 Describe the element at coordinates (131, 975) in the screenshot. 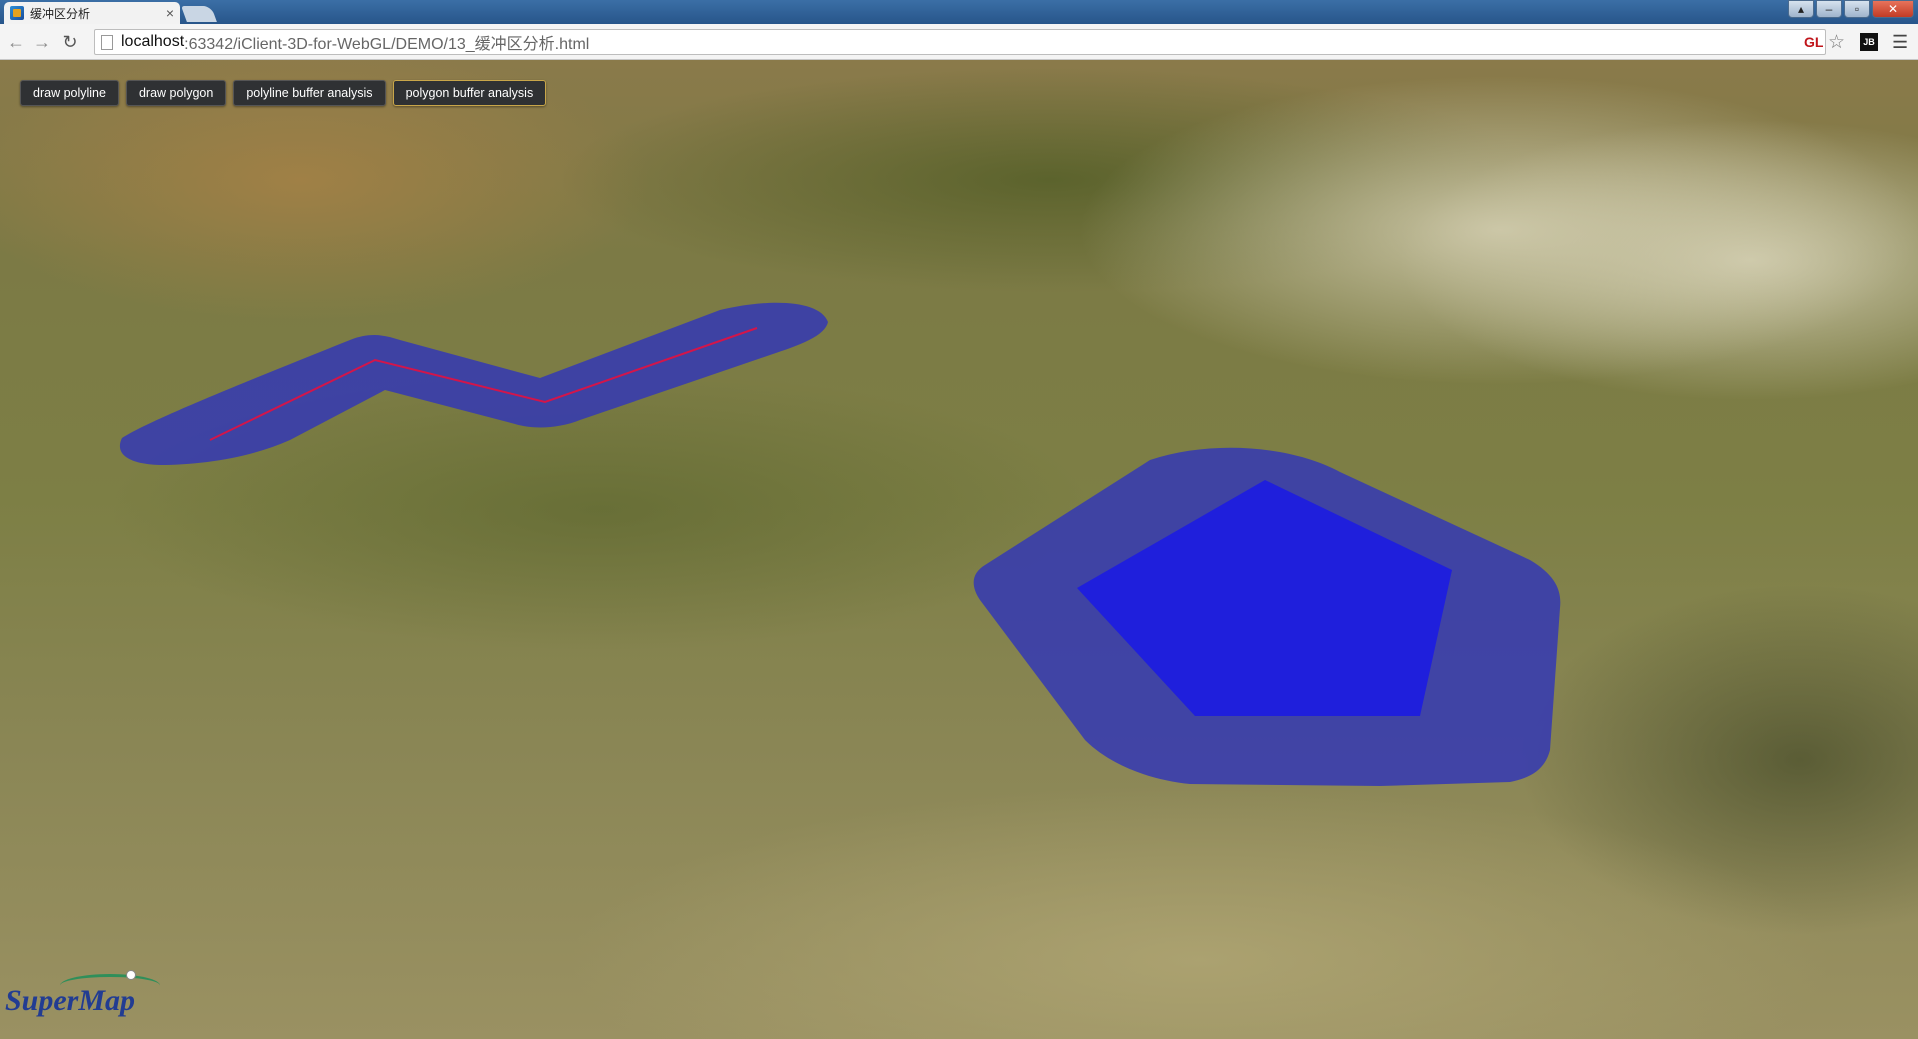

I see `logo-dot` at that location.